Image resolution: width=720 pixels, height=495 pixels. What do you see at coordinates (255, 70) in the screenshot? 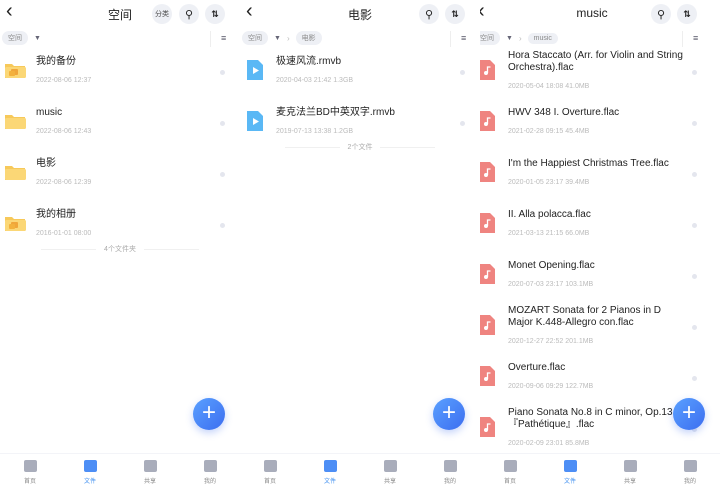
I see `video-file-icon` at bounding box center [255, 70].